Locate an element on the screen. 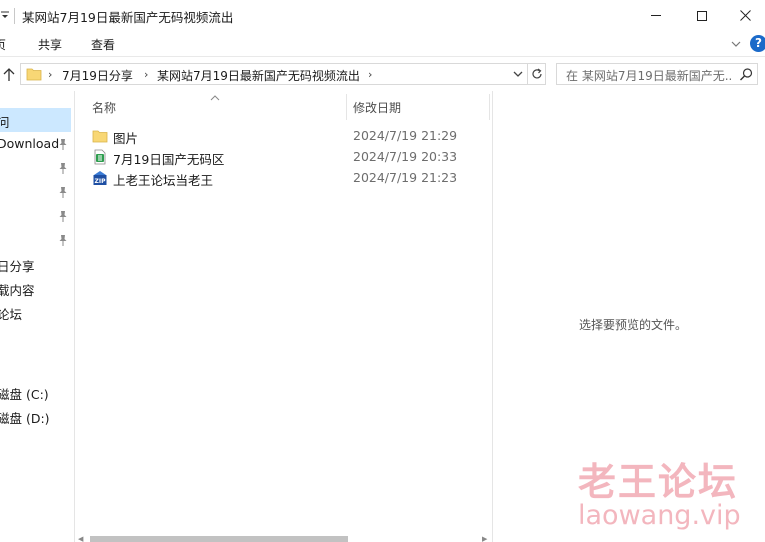 This screenshot has height=542, width=765. file-date: 2024/7/19 21:23 is located at coordinates (405, 177).